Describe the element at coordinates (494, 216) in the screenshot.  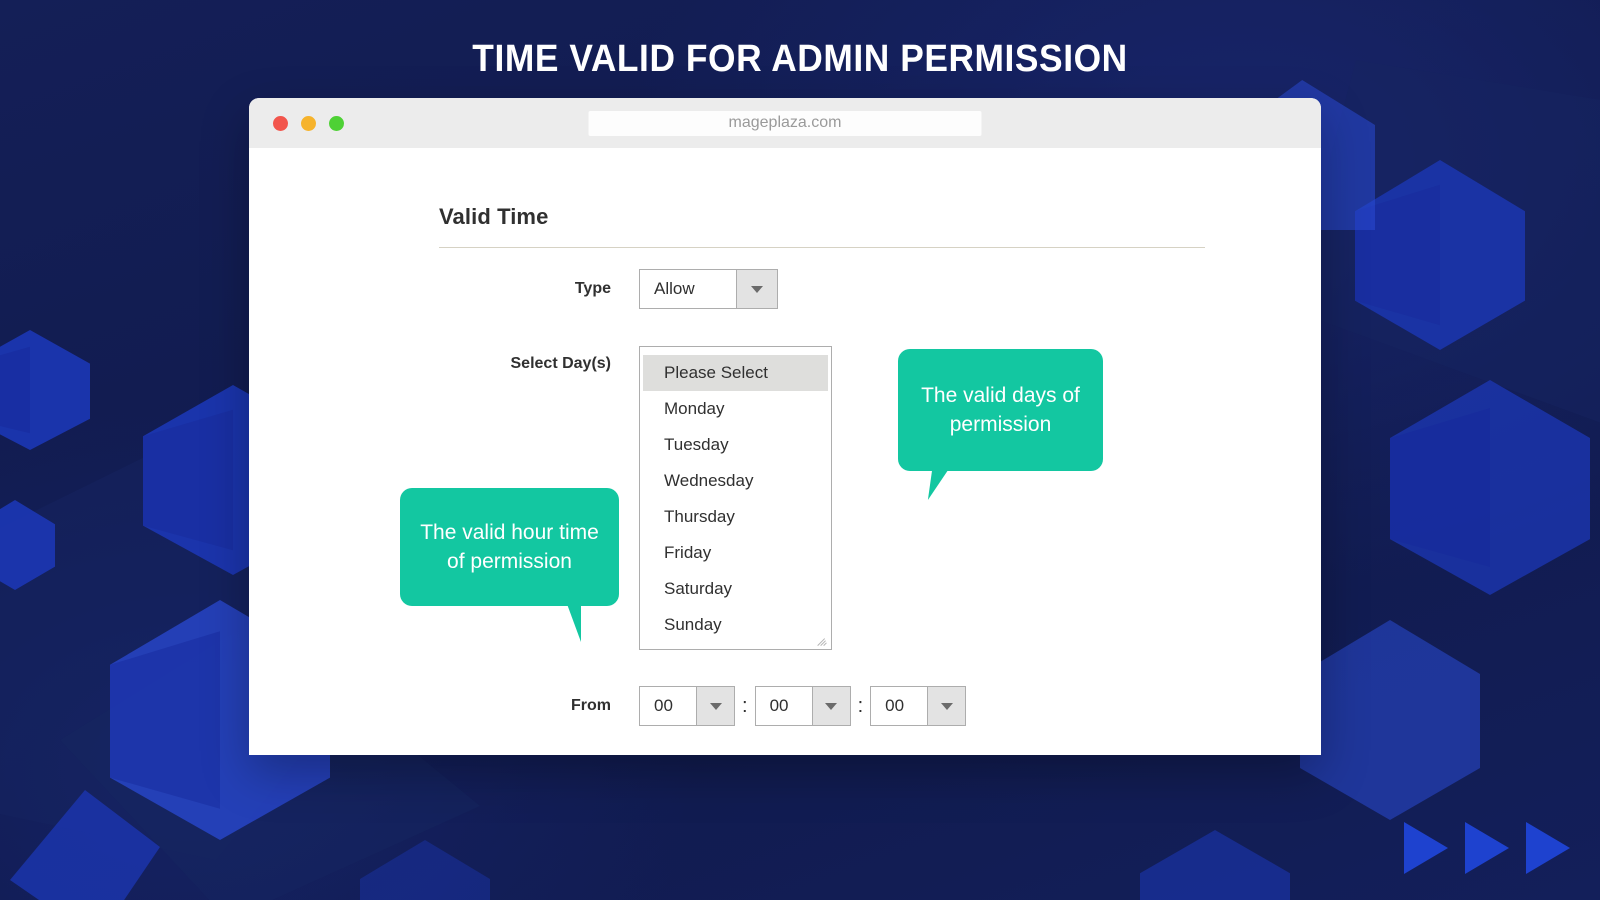
I see `page-section-title: Valid Time` at that location.